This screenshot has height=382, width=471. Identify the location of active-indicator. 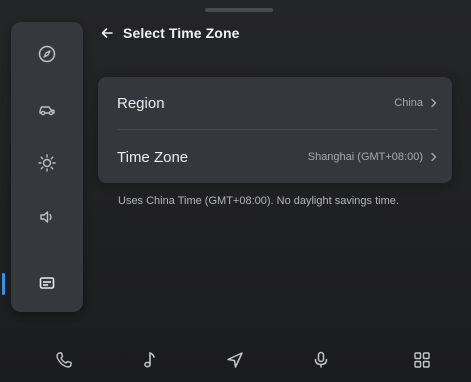
(3, 284).